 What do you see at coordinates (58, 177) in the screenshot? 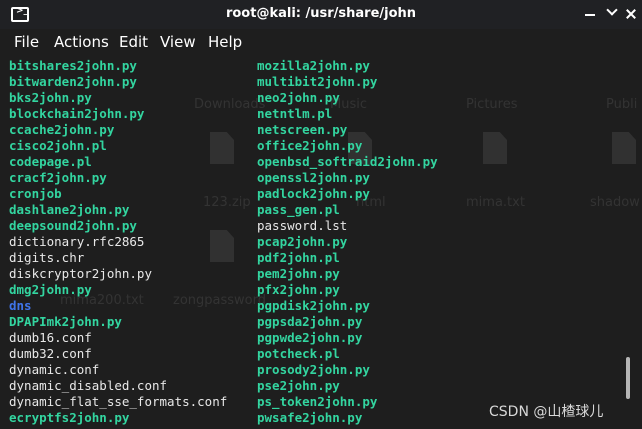
I see `file-entry: cracf2john.py` at bounding box center [58, 177].